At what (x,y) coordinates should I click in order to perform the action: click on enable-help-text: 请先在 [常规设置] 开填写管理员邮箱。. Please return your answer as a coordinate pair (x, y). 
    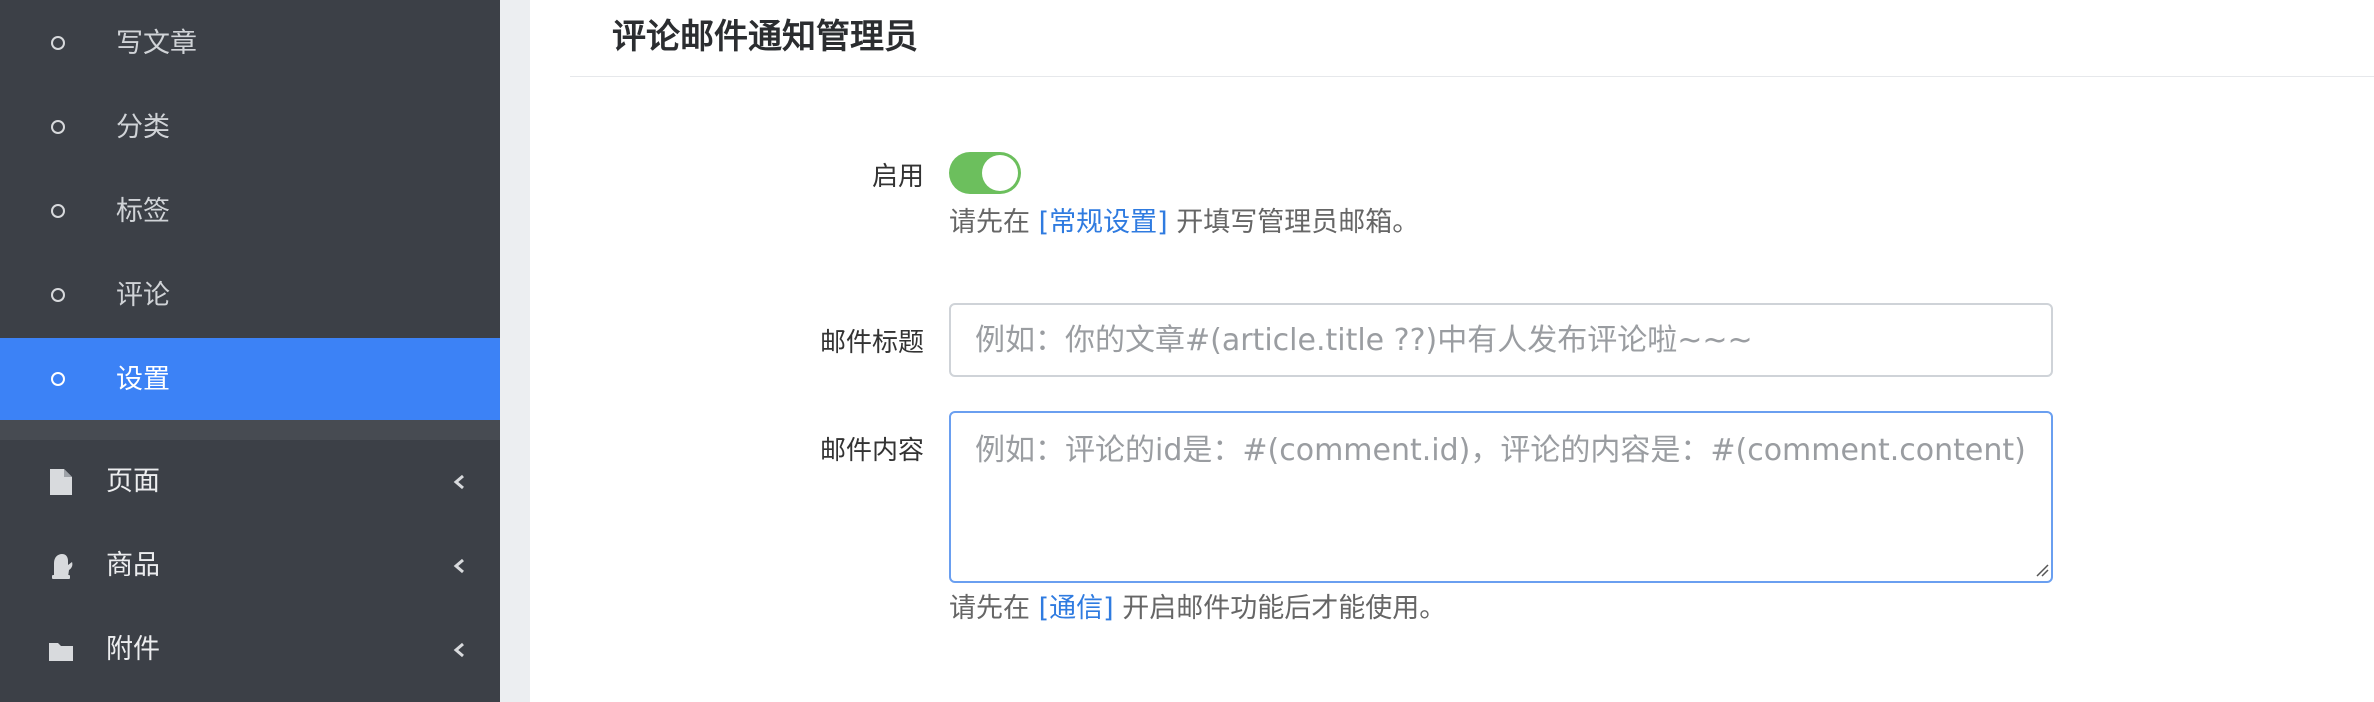
    Looking at the image, I should click on (1184, 219).